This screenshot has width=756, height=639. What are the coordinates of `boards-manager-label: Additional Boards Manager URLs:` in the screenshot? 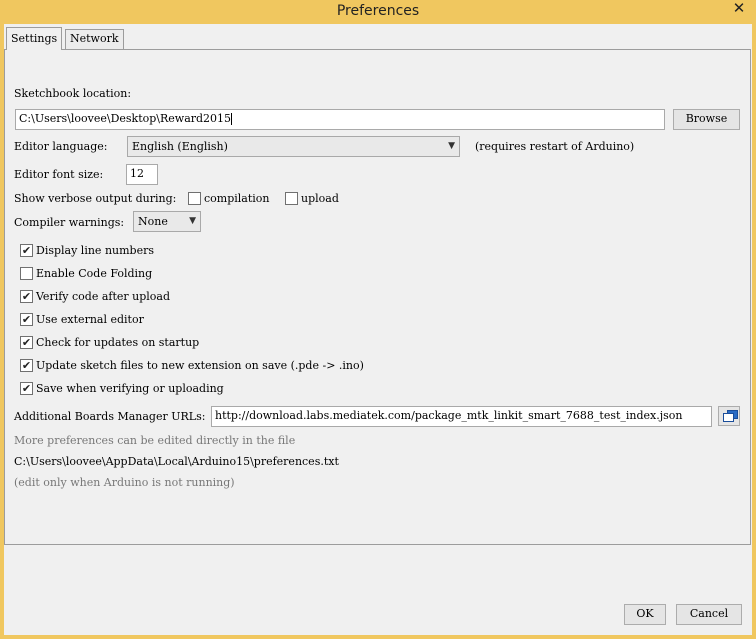 It's located at (110, 416).